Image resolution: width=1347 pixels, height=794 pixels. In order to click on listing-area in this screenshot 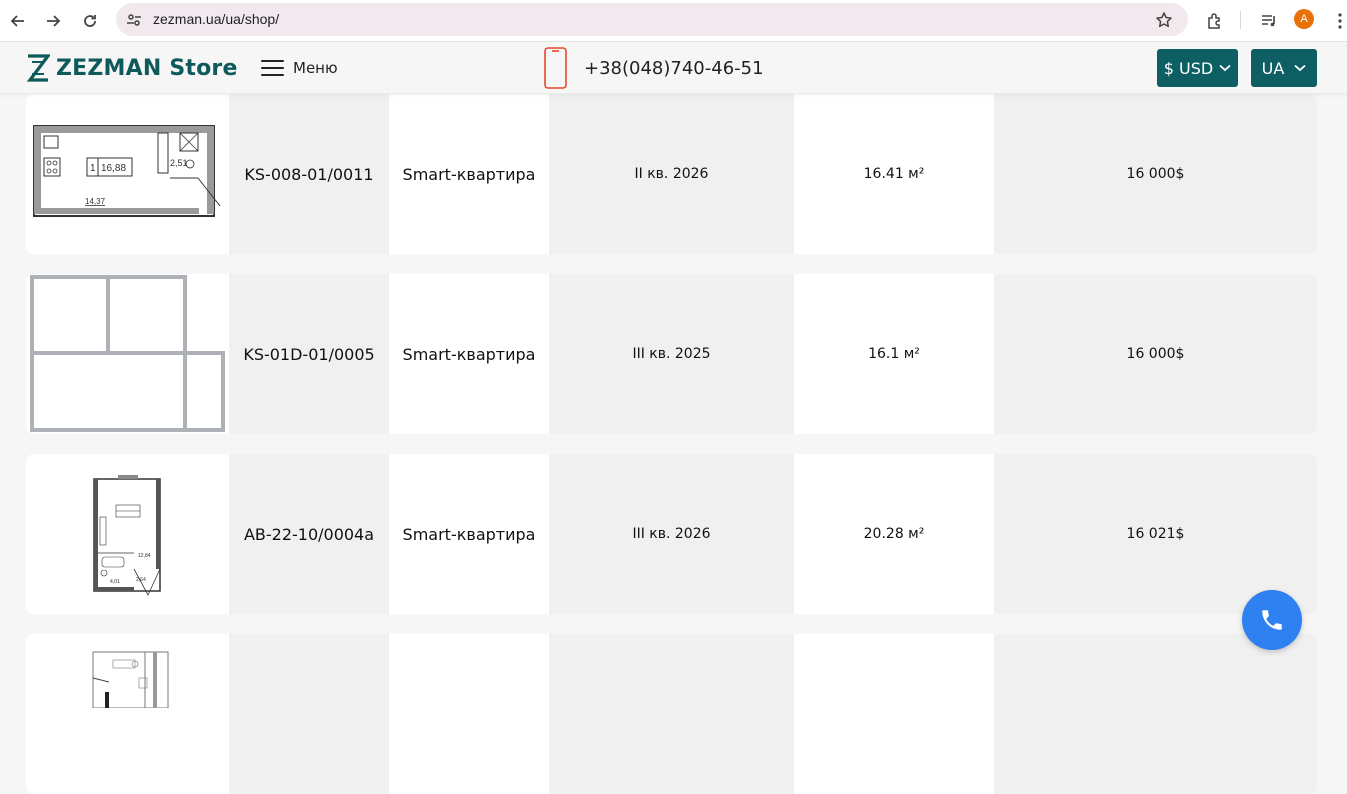, I will do `click(894, 714)`.